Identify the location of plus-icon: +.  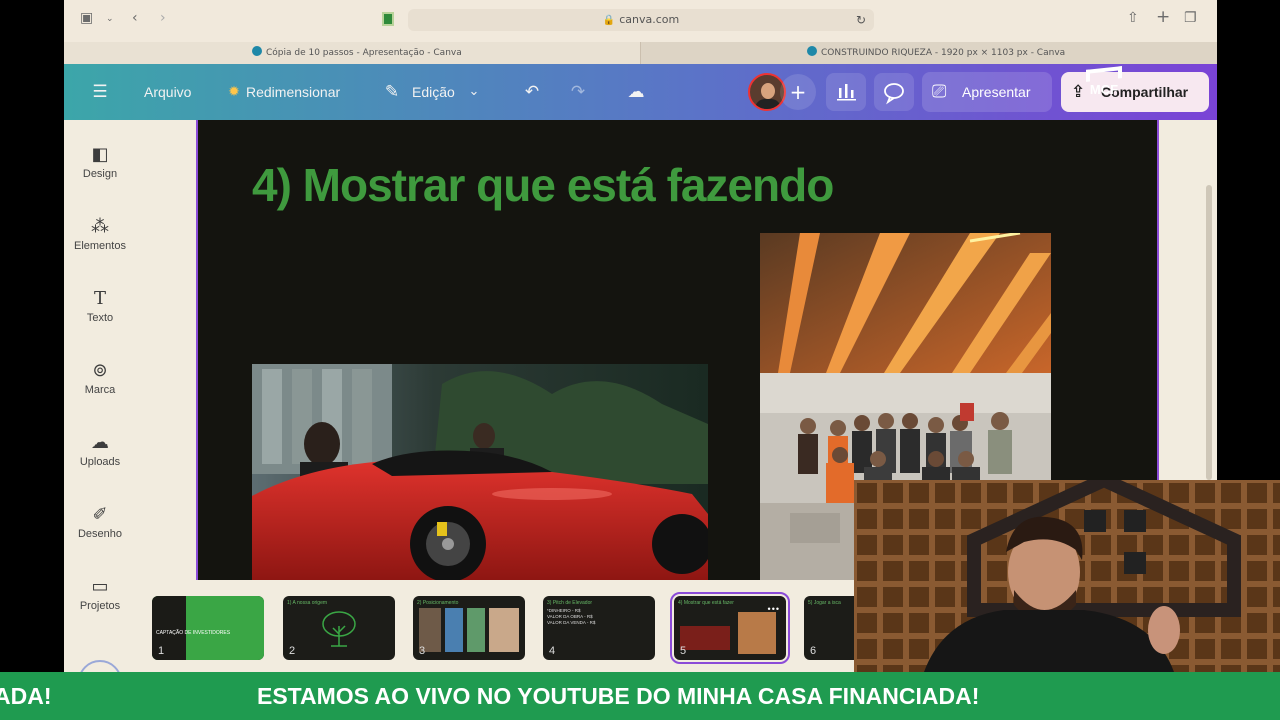
(798, 92).